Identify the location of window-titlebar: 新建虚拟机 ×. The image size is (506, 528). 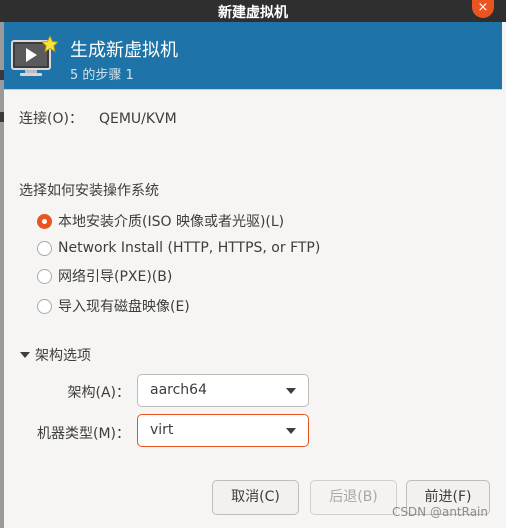
(253, 11).